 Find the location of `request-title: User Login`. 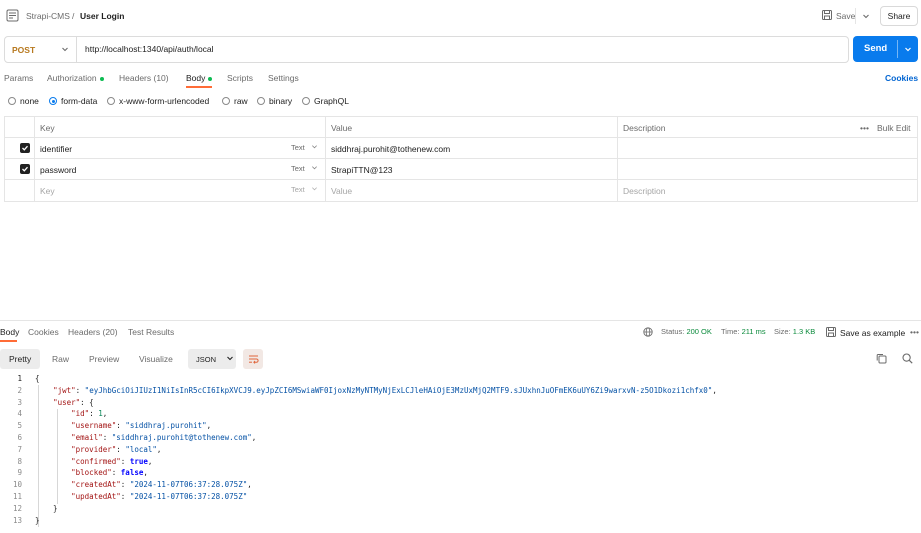

request-title: User Login is located at coordinates (102, 16).